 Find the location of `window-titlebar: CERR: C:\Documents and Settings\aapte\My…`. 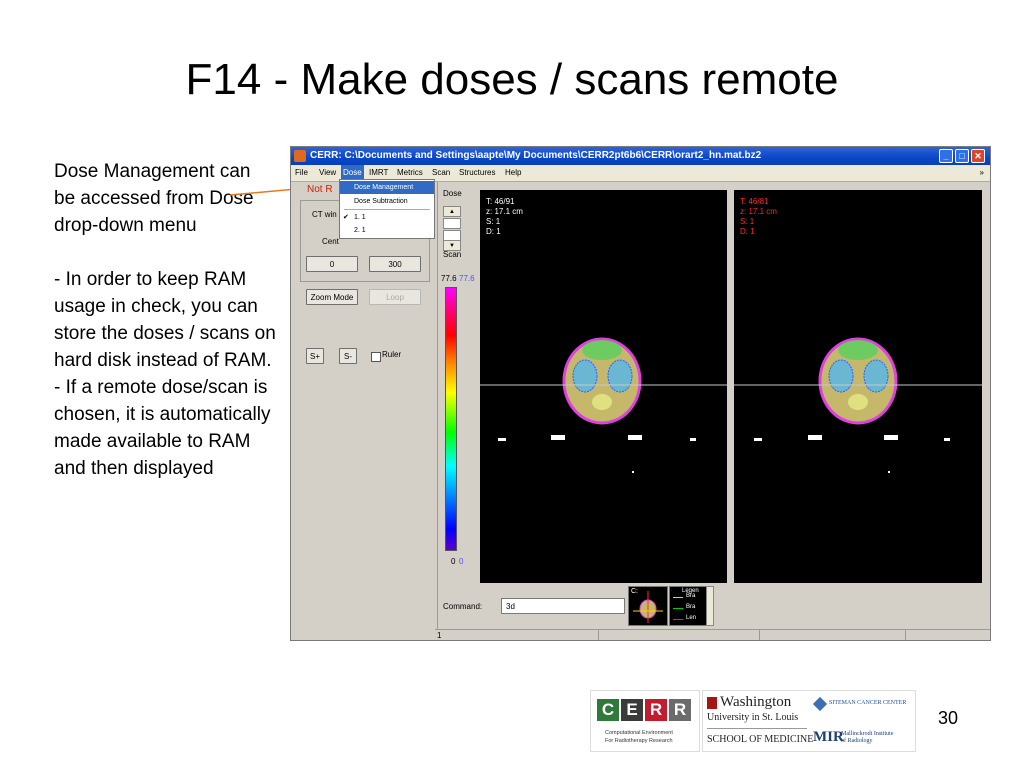

window-titlebar: CERR: C:\Documents and Settings\aapte\My… is located at coordinates (640, 156).